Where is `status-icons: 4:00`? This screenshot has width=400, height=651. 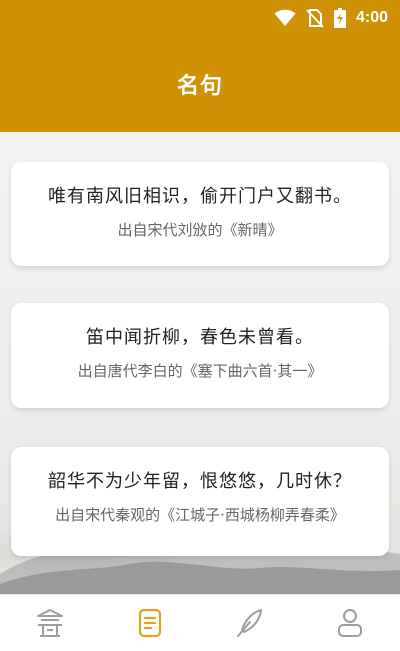 status-icons: 4:00 is located at coordinates (331, 18).